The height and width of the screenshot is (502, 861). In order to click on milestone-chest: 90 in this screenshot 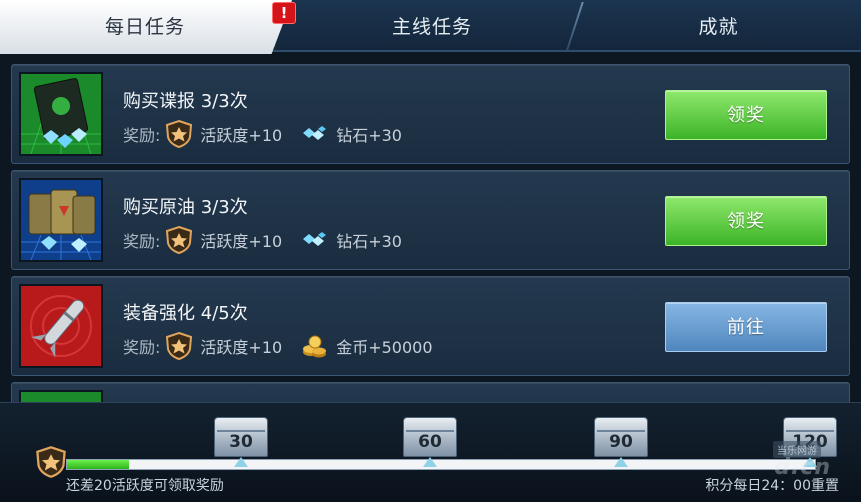, I will do `click(621, 442)`.